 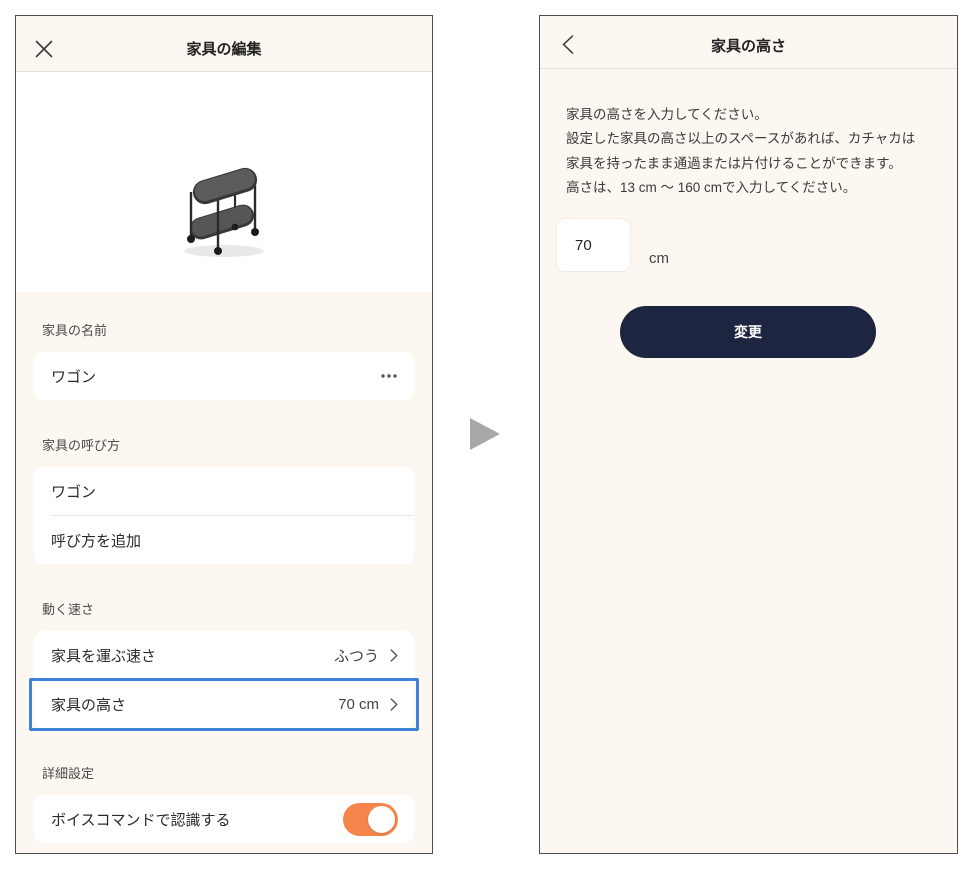 What do you see at coordinates (748, 332) in the screenshot?
I see `change-button: 変更` at bounding box center [748, 332].